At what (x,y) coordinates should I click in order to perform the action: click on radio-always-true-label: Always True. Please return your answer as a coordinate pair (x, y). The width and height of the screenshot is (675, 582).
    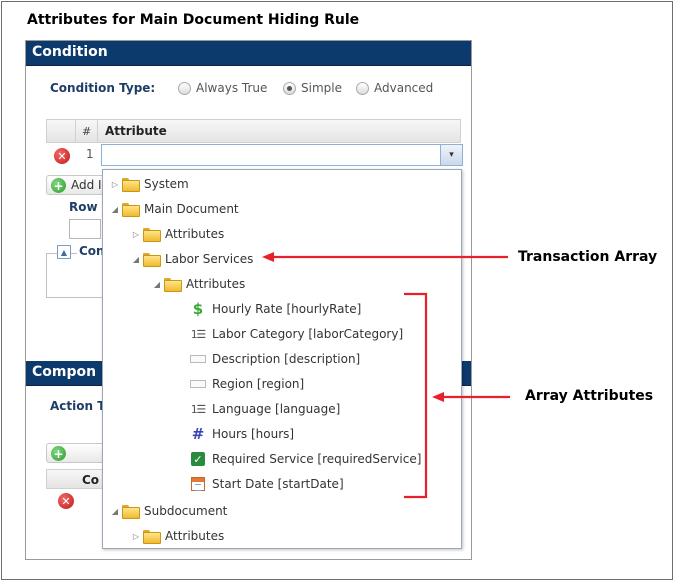
    Looking at the image, I should click on (232, 88).